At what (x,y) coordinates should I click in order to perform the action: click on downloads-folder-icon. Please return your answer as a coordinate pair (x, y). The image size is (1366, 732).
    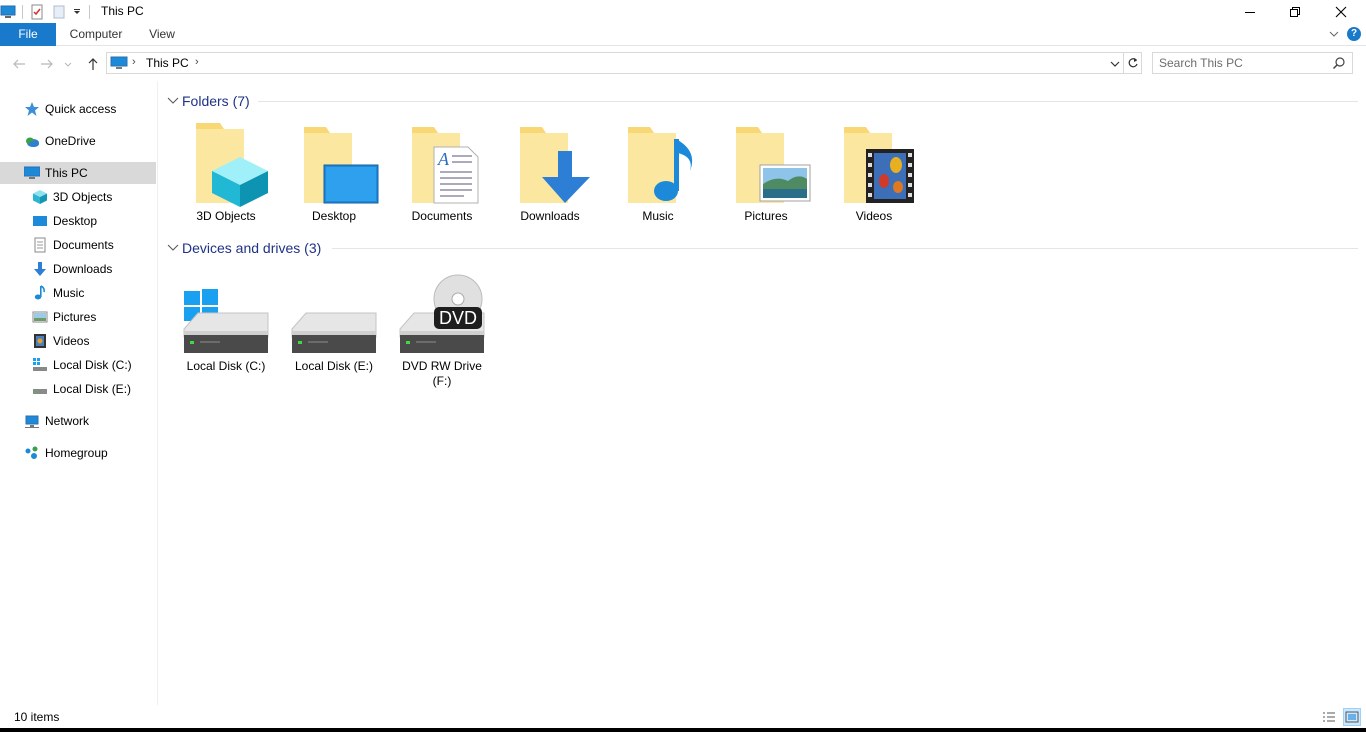
    Looking at the image, I should click on (550, 164).